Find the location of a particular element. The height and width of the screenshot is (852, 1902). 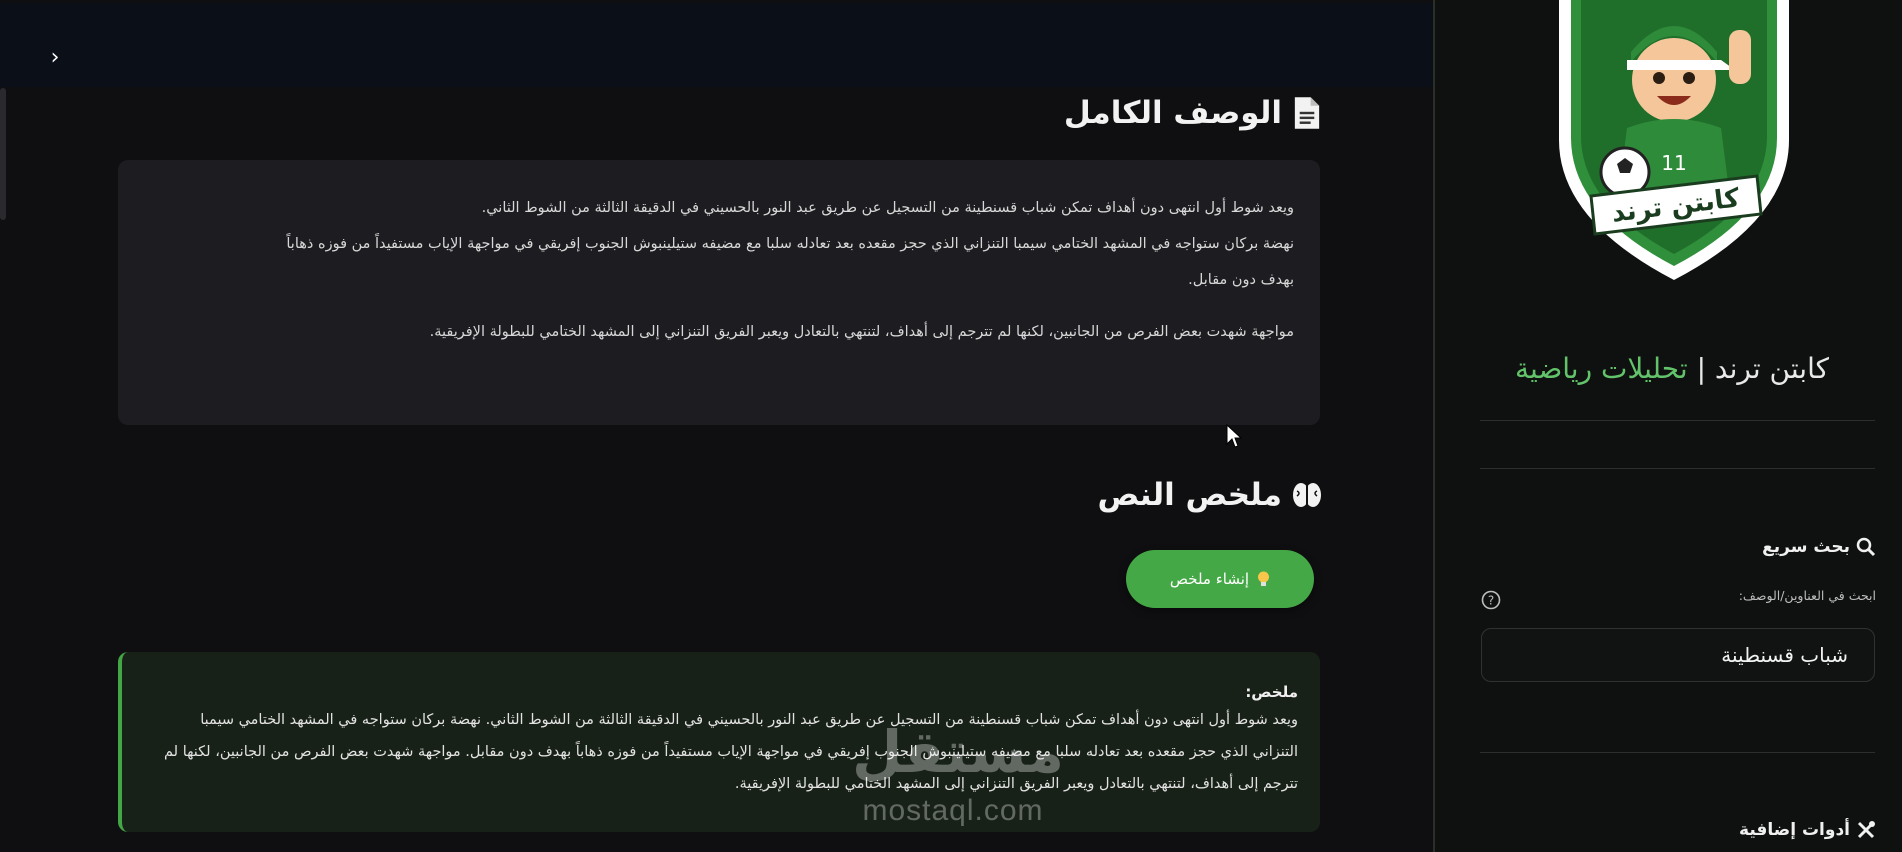

lightbulb-icon is located at coordinates (1264, 578).